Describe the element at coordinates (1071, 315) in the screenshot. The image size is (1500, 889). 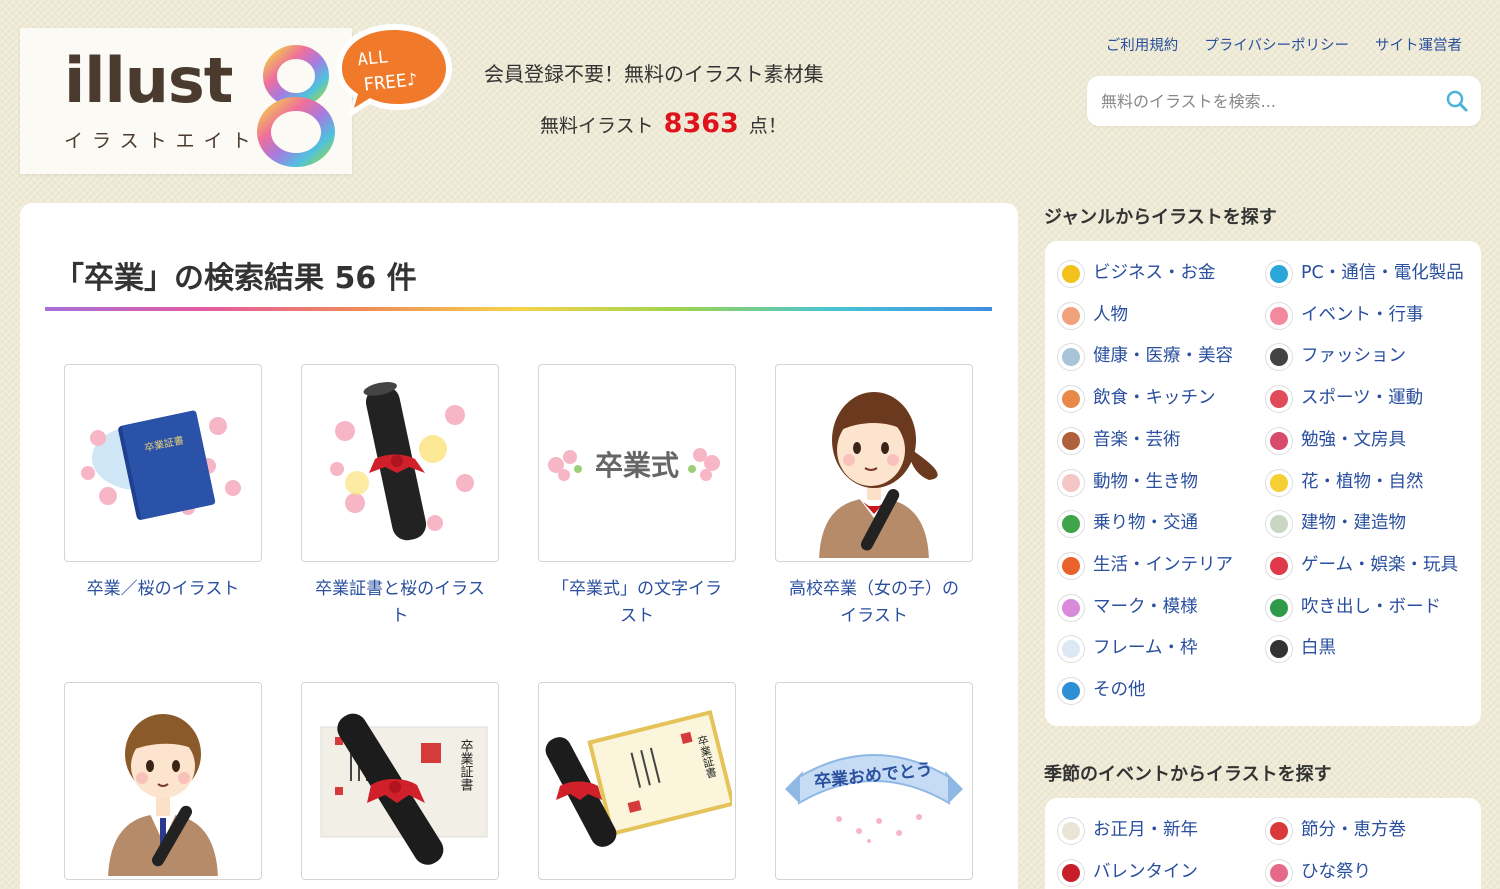
I see `people-icon` at that location.